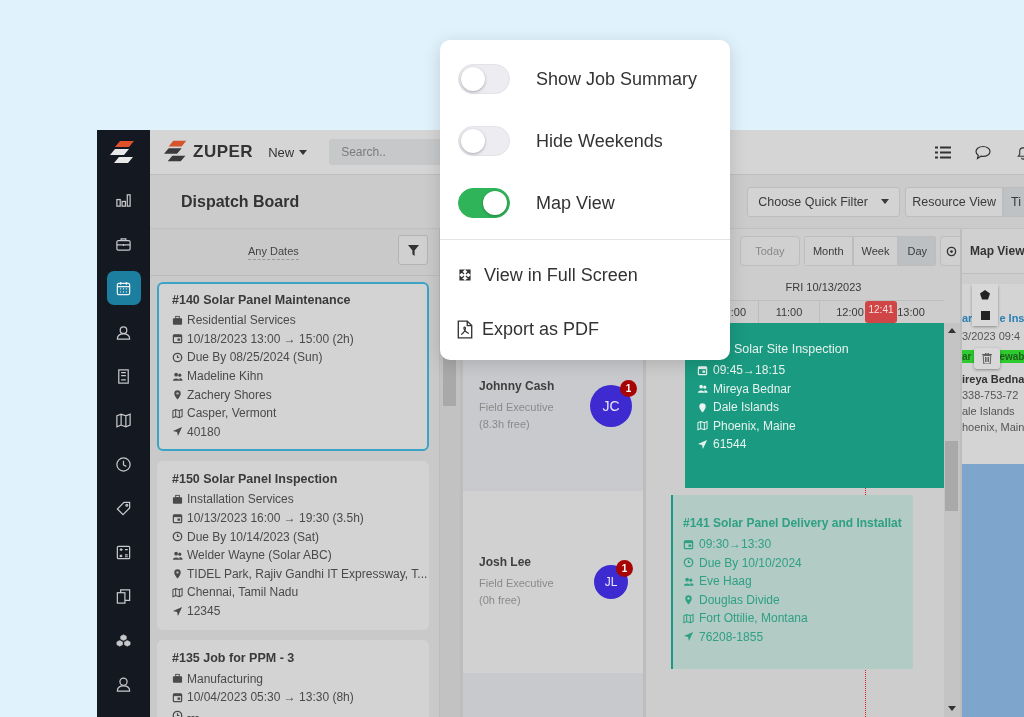 Image resolution: width=1024 pixels, height=717 pixels. Describe the element at coordinates (270, 338) in the screenshot. I see `job-detail: 10/18/2023 13:00 → 15:00 (2h)` at that location.